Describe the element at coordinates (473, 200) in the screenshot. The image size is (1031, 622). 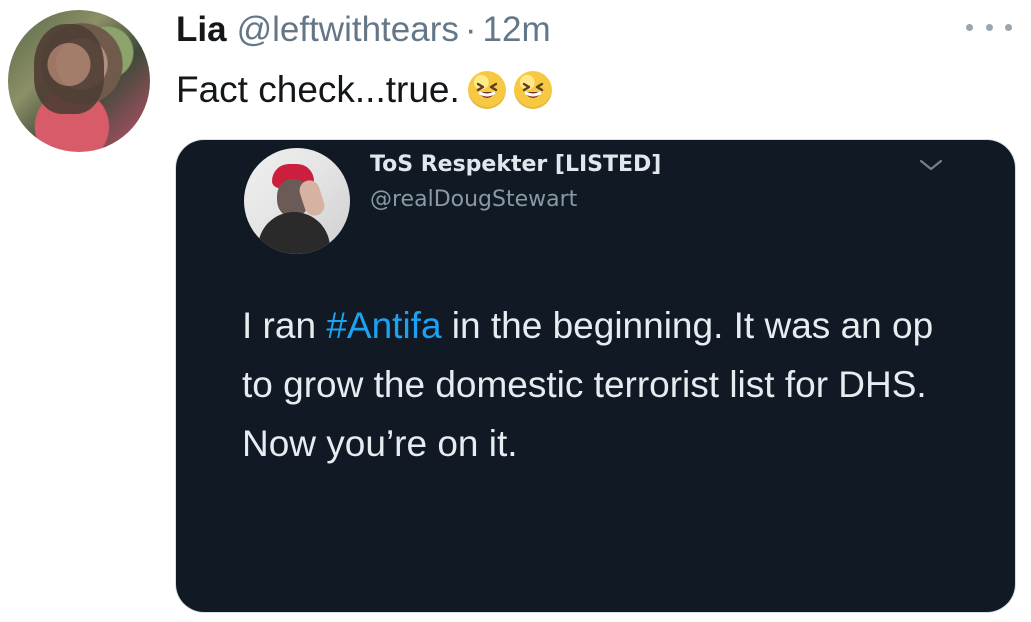
I see `quoted-author-handle: @realDougStewart` at that location.